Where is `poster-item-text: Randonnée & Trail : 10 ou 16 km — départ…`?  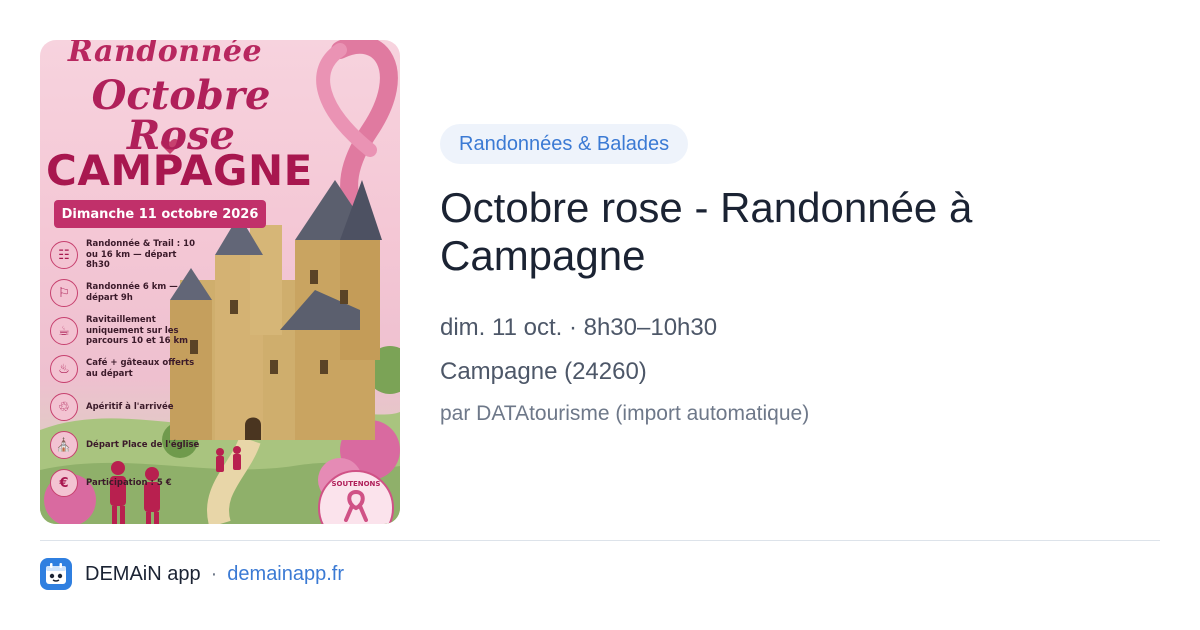
poster-item-text: Randonnée & Trail : 10 ou 16 km — départ… is located at coordinates (140, 255).